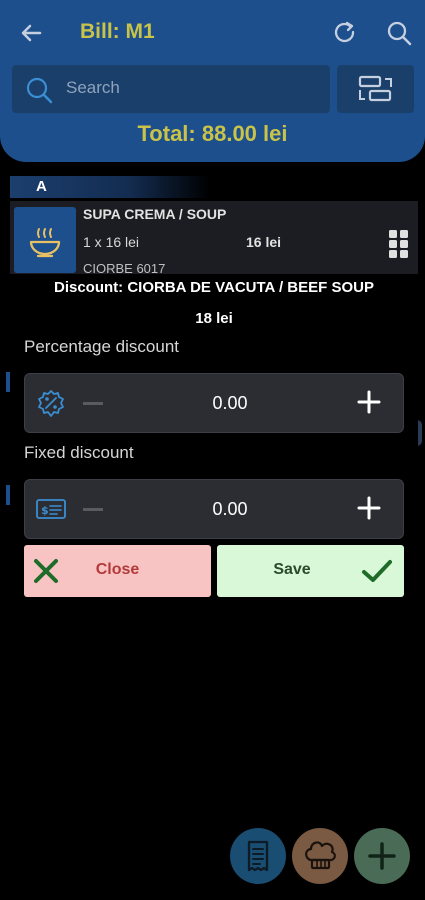  I want to click on kitchen-fab, so click(320, 856).